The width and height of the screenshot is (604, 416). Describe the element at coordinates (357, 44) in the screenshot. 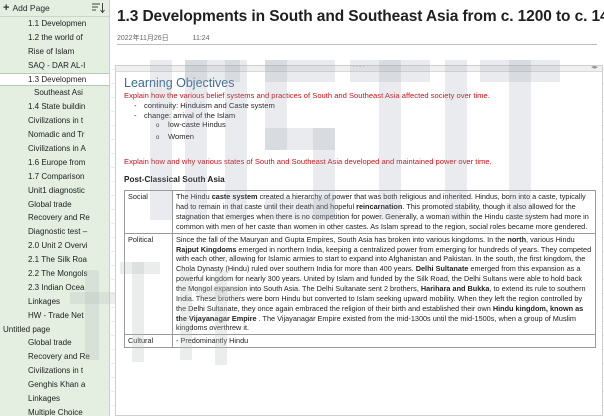

I see `title-divider` at that location.